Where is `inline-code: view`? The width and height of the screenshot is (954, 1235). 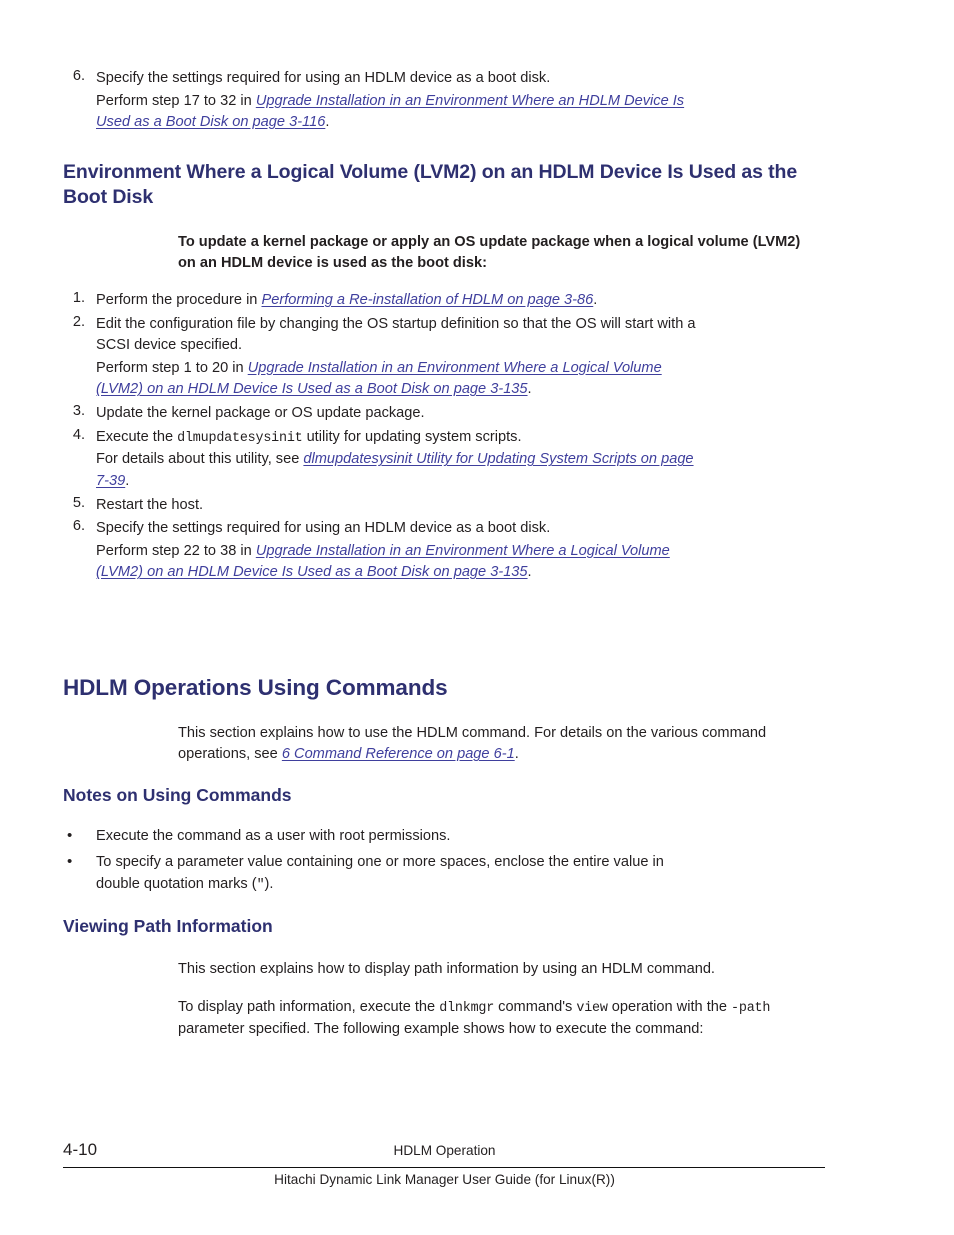 inline-code: view is located at coordinates (592, 1009).